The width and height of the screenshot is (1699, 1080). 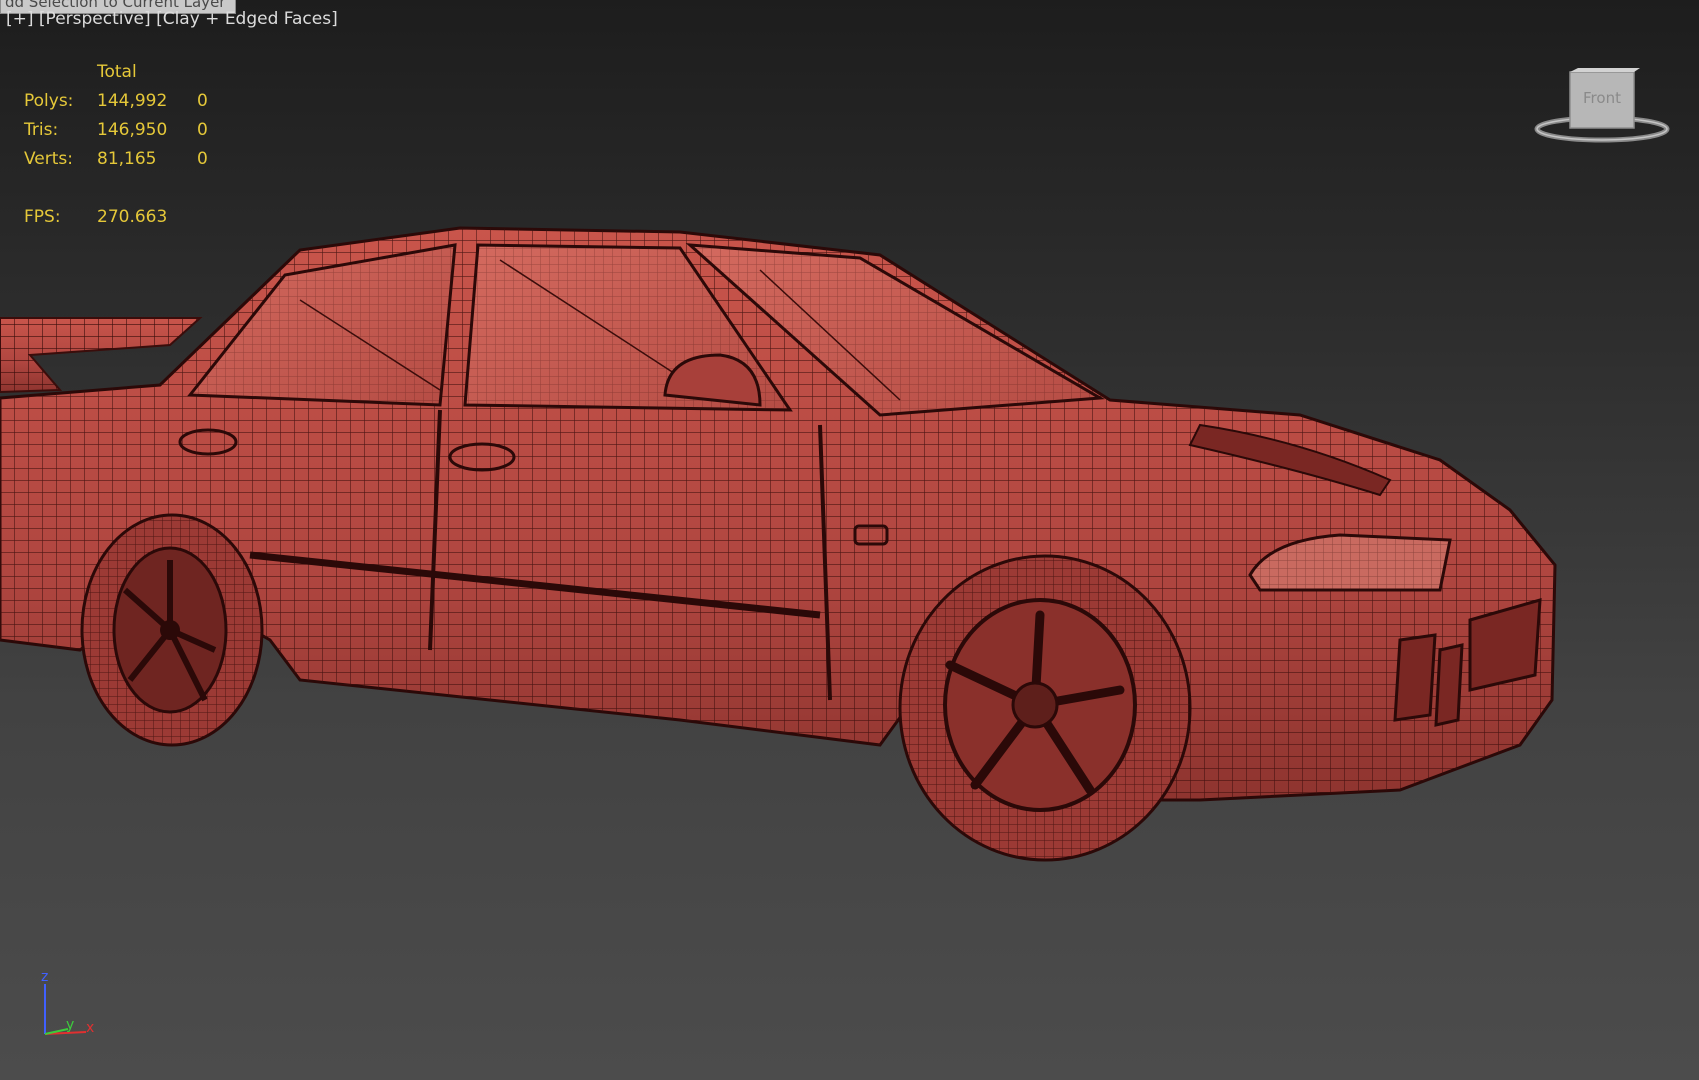 I want to click on viewport-label: [+] [Perspective] [Clay + Edged Faces], so click(x=172, y=19).